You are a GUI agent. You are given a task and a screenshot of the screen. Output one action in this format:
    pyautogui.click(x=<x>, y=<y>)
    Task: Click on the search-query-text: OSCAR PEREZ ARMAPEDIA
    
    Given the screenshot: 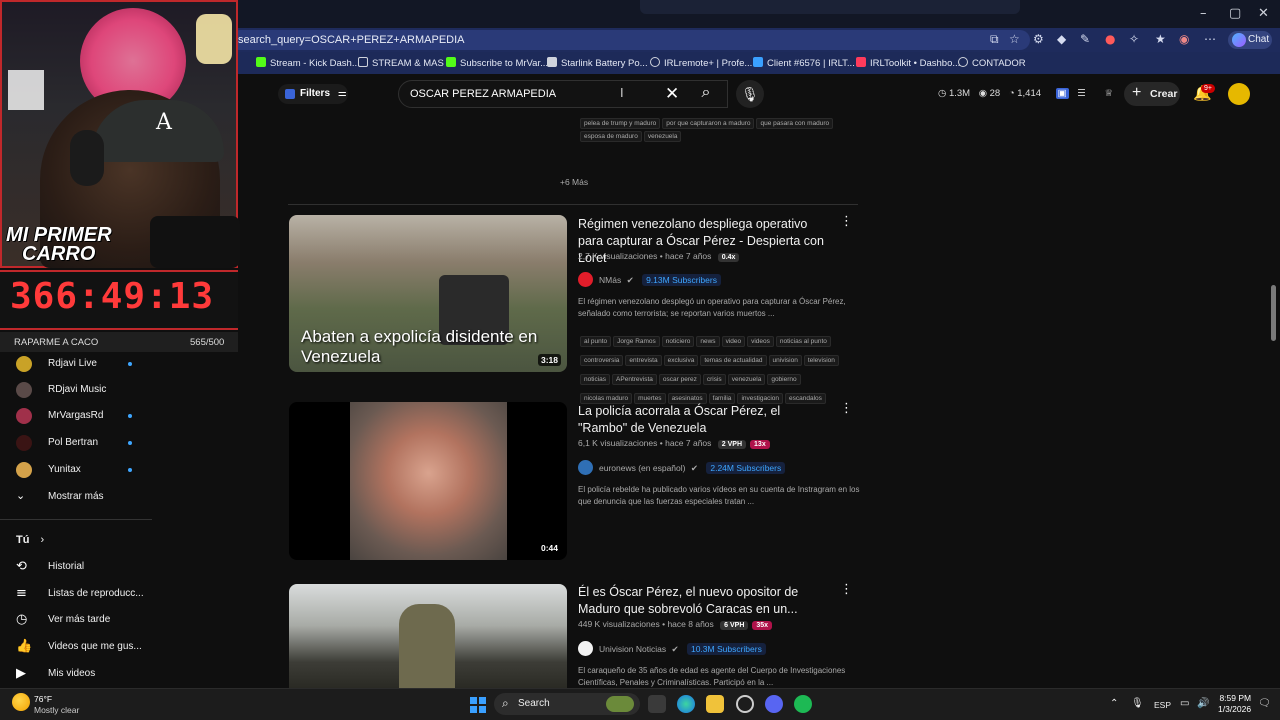 What is the action you would take?
    pyautogui.click(x=483, y=94)
    